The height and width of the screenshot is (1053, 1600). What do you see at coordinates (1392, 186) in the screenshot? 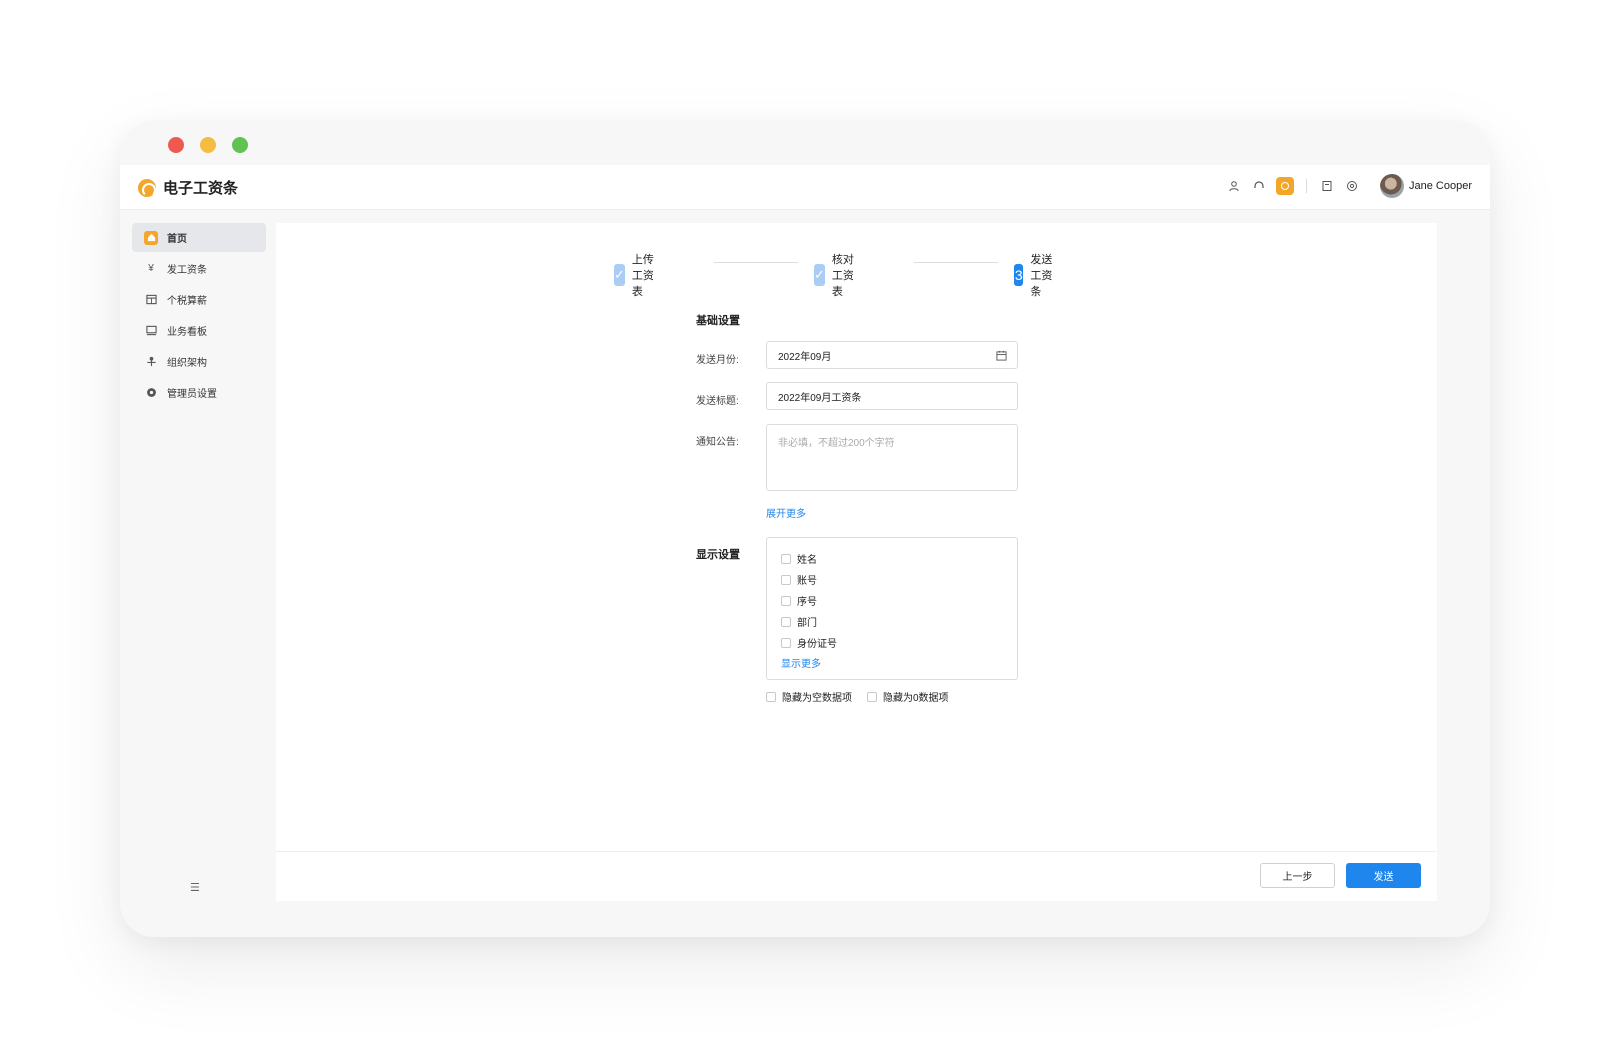
I see `avatar` at bounding box center [1392, 186].